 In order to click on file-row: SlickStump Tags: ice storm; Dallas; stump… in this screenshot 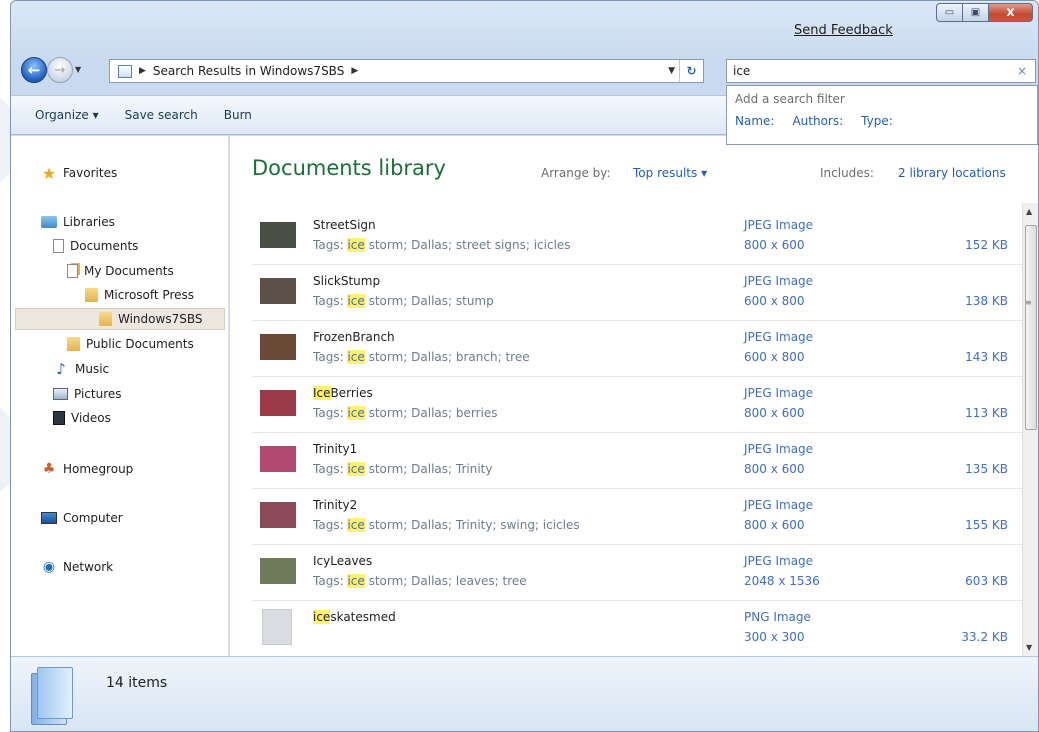, I will do `click(637, 293)`.